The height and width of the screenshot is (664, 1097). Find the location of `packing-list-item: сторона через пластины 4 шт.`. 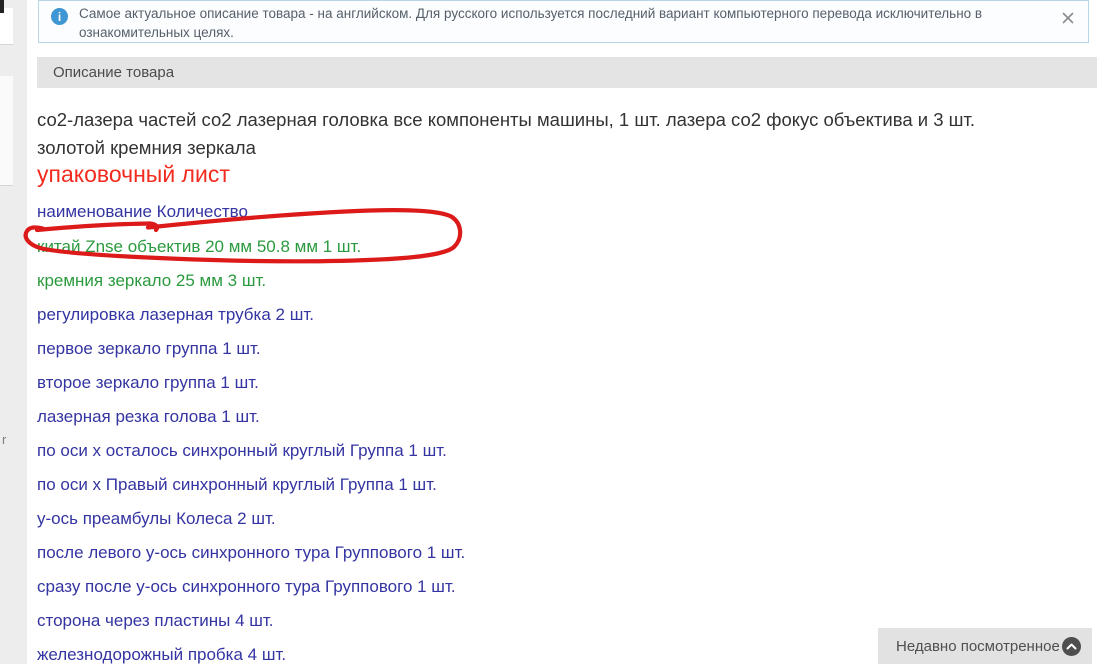

packing-list-item: сторона через пластины 4 шт. is located at coordinates (155, 620).